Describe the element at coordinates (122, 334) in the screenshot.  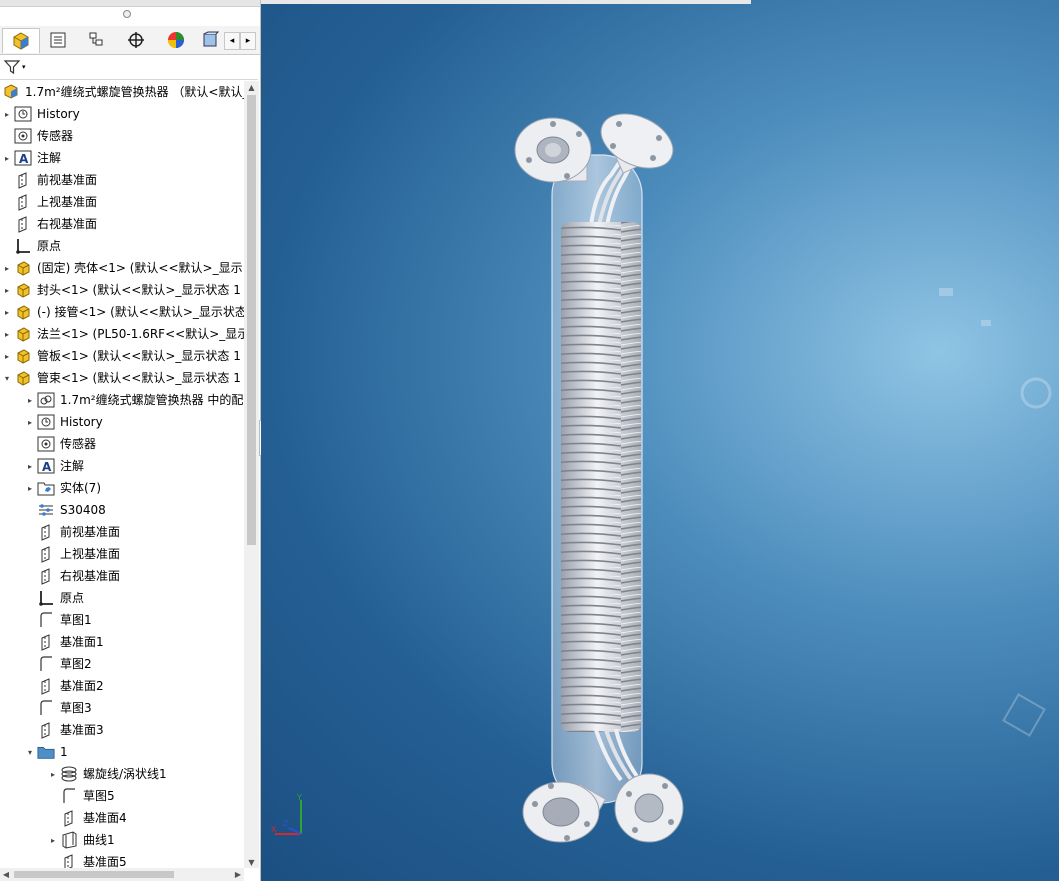
I see `tree-item: ▸ 法兰<1> (PL50-1.6RF<<默认>_显示` at that location.